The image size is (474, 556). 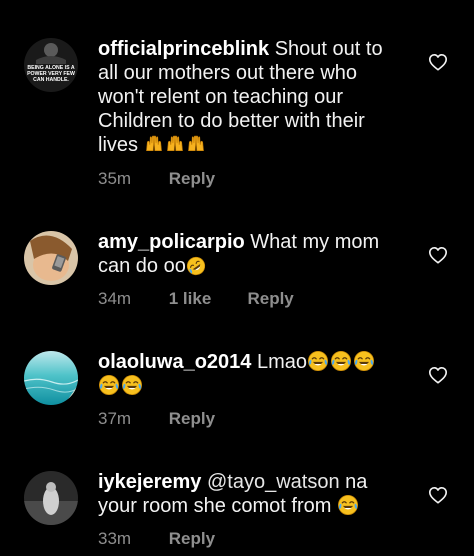 I want to click on username: iykejeremy, so click(x=149, y=482).